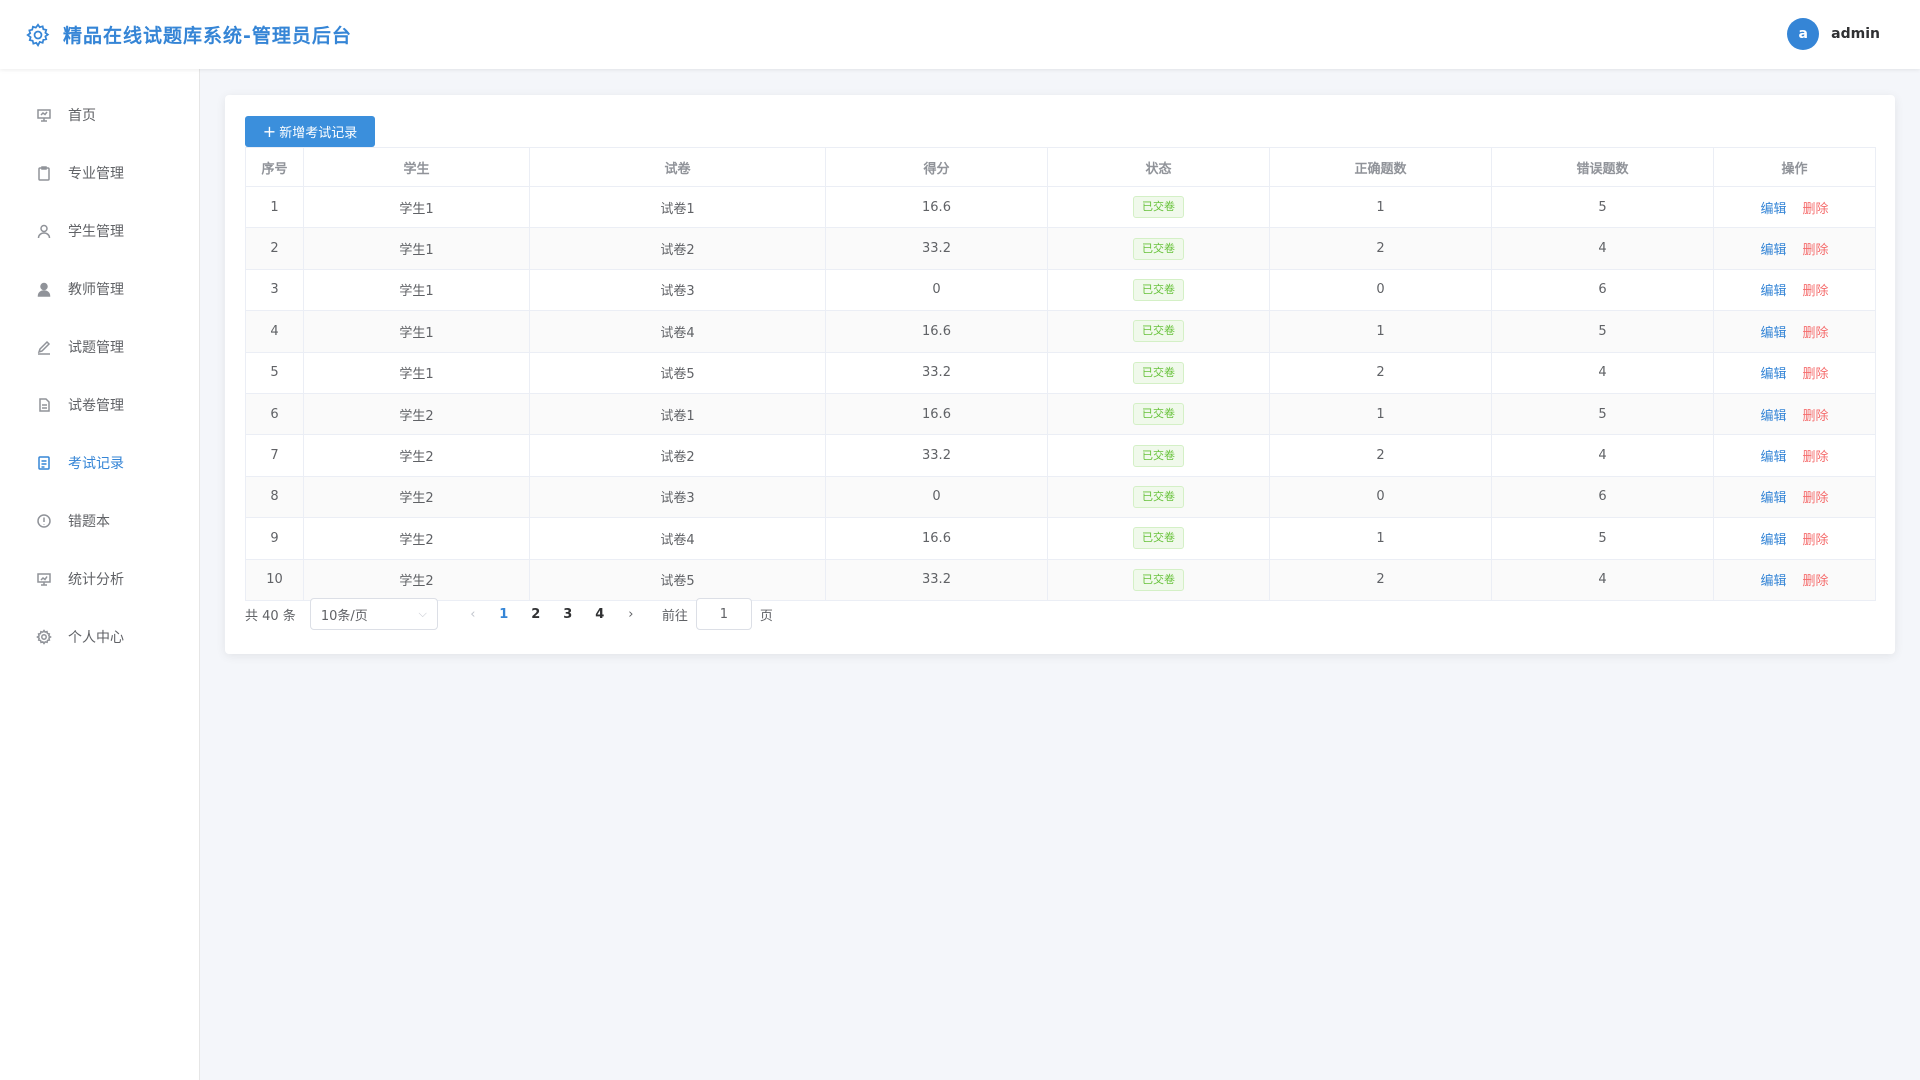  Describe the element at coordinates (44, 463) in the screenshot. I see `tickets-icon` at that location.